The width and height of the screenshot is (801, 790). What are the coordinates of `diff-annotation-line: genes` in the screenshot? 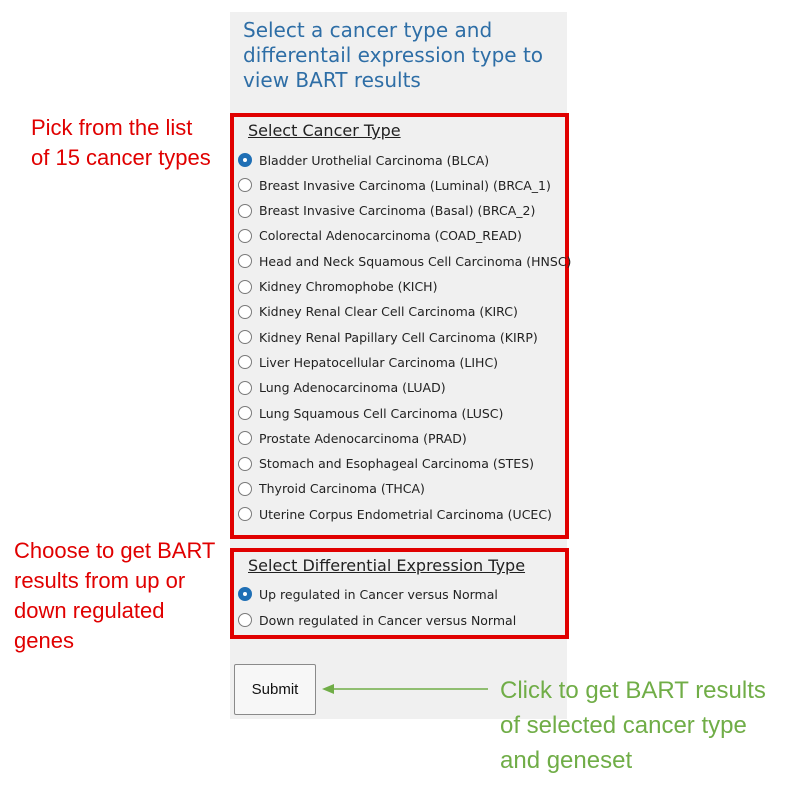 It's located at (44, 640).